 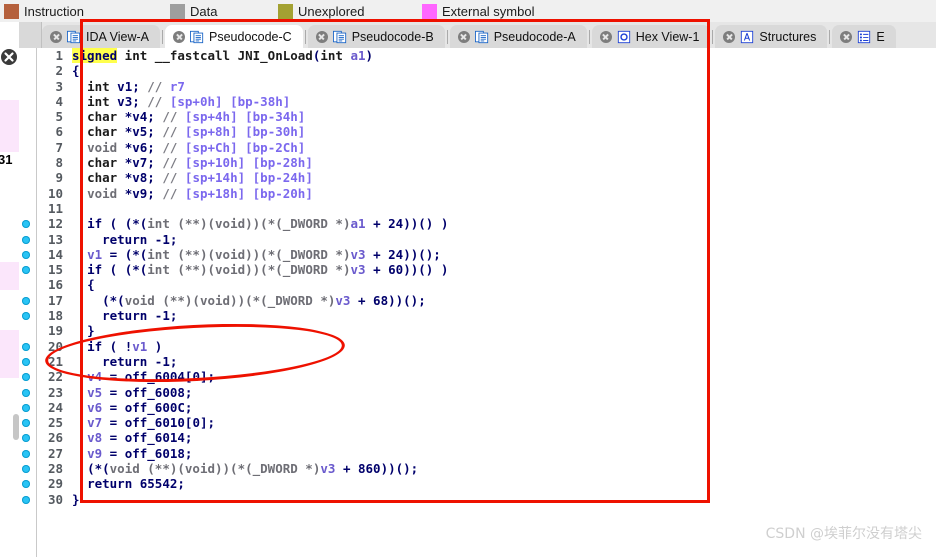 What do you see at coordinates (9, 276) in the screenshot?
I see `navigator-band` at bounding box center [9, 276].